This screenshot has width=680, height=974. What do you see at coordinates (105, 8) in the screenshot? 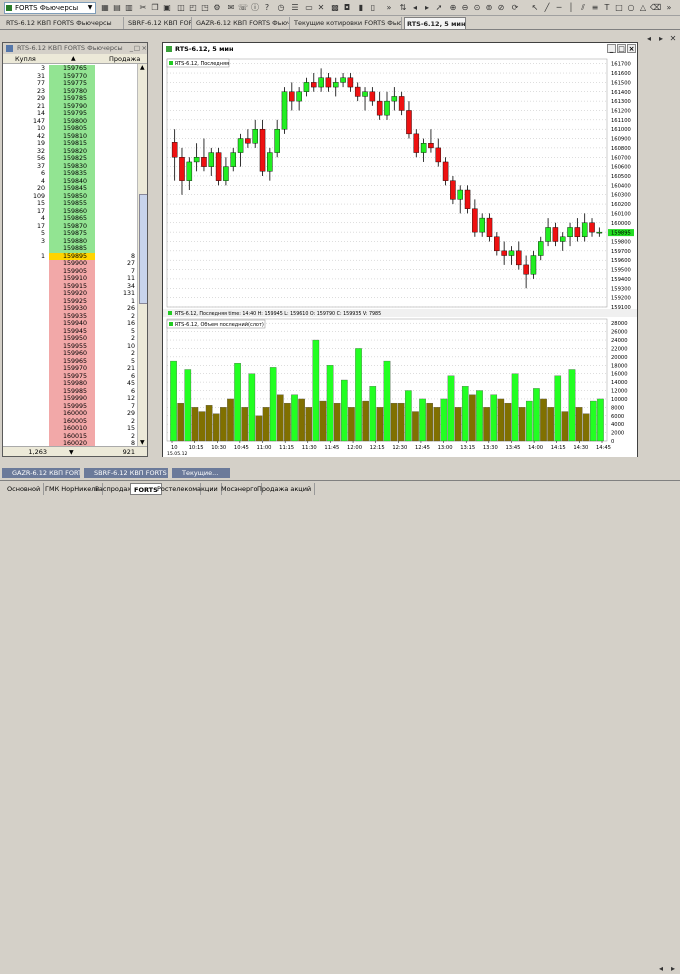
I see `grid-icon: ▦` at bounding box center [105, 8].